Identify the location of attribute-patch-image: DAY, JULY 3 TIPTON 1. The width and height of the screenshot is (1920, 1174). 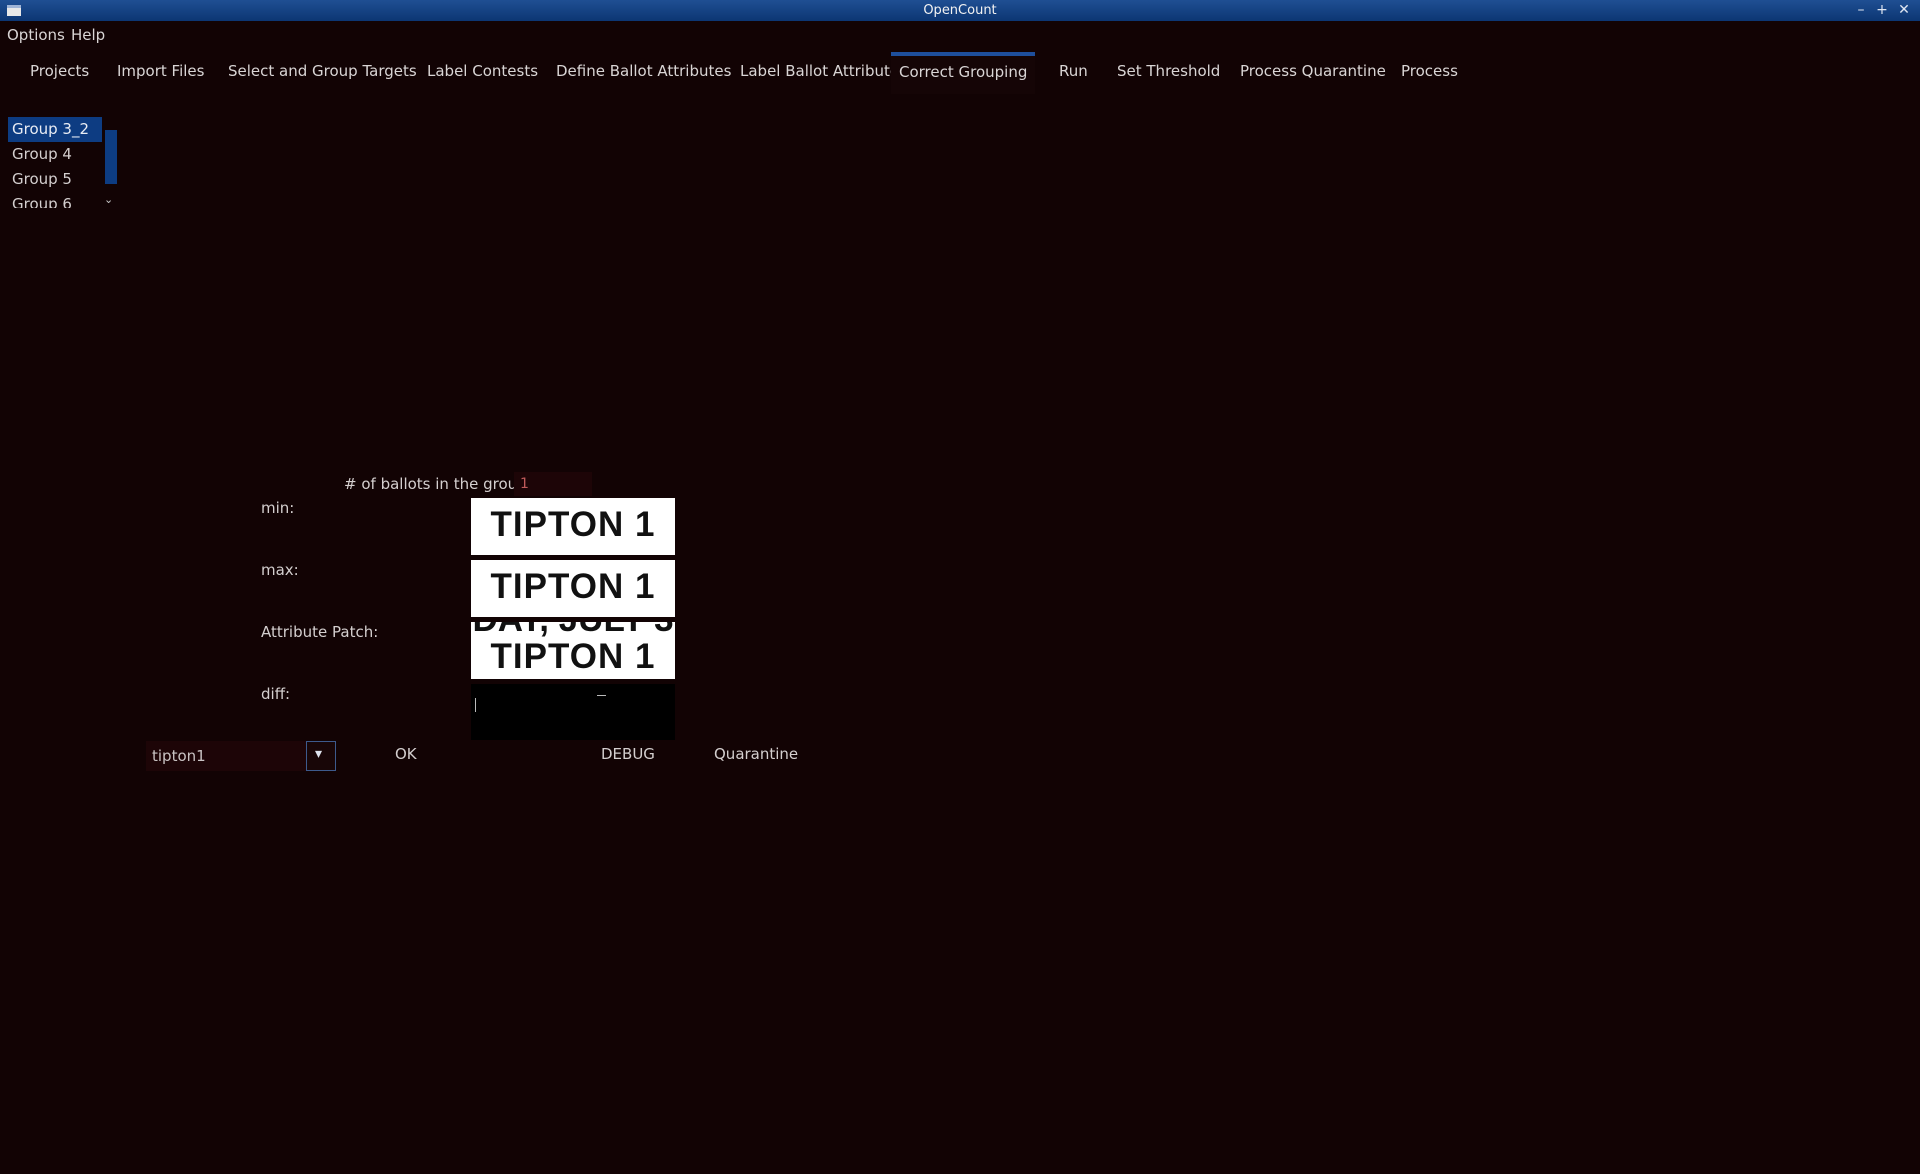
(573, 650).